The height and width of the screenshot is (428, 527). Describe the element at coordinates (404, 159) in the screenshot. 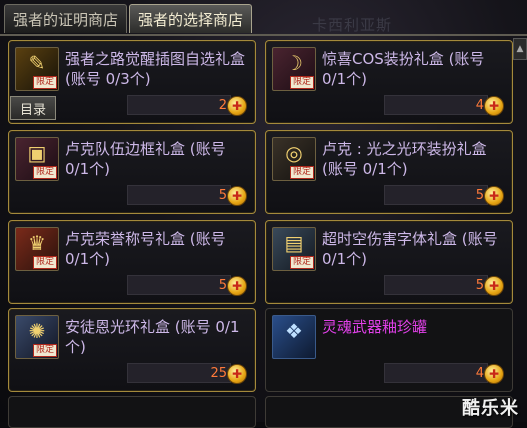

I see `item-title: 卢克 : 光之光环装扮礼盒 (账号 0/1个)` at that location.